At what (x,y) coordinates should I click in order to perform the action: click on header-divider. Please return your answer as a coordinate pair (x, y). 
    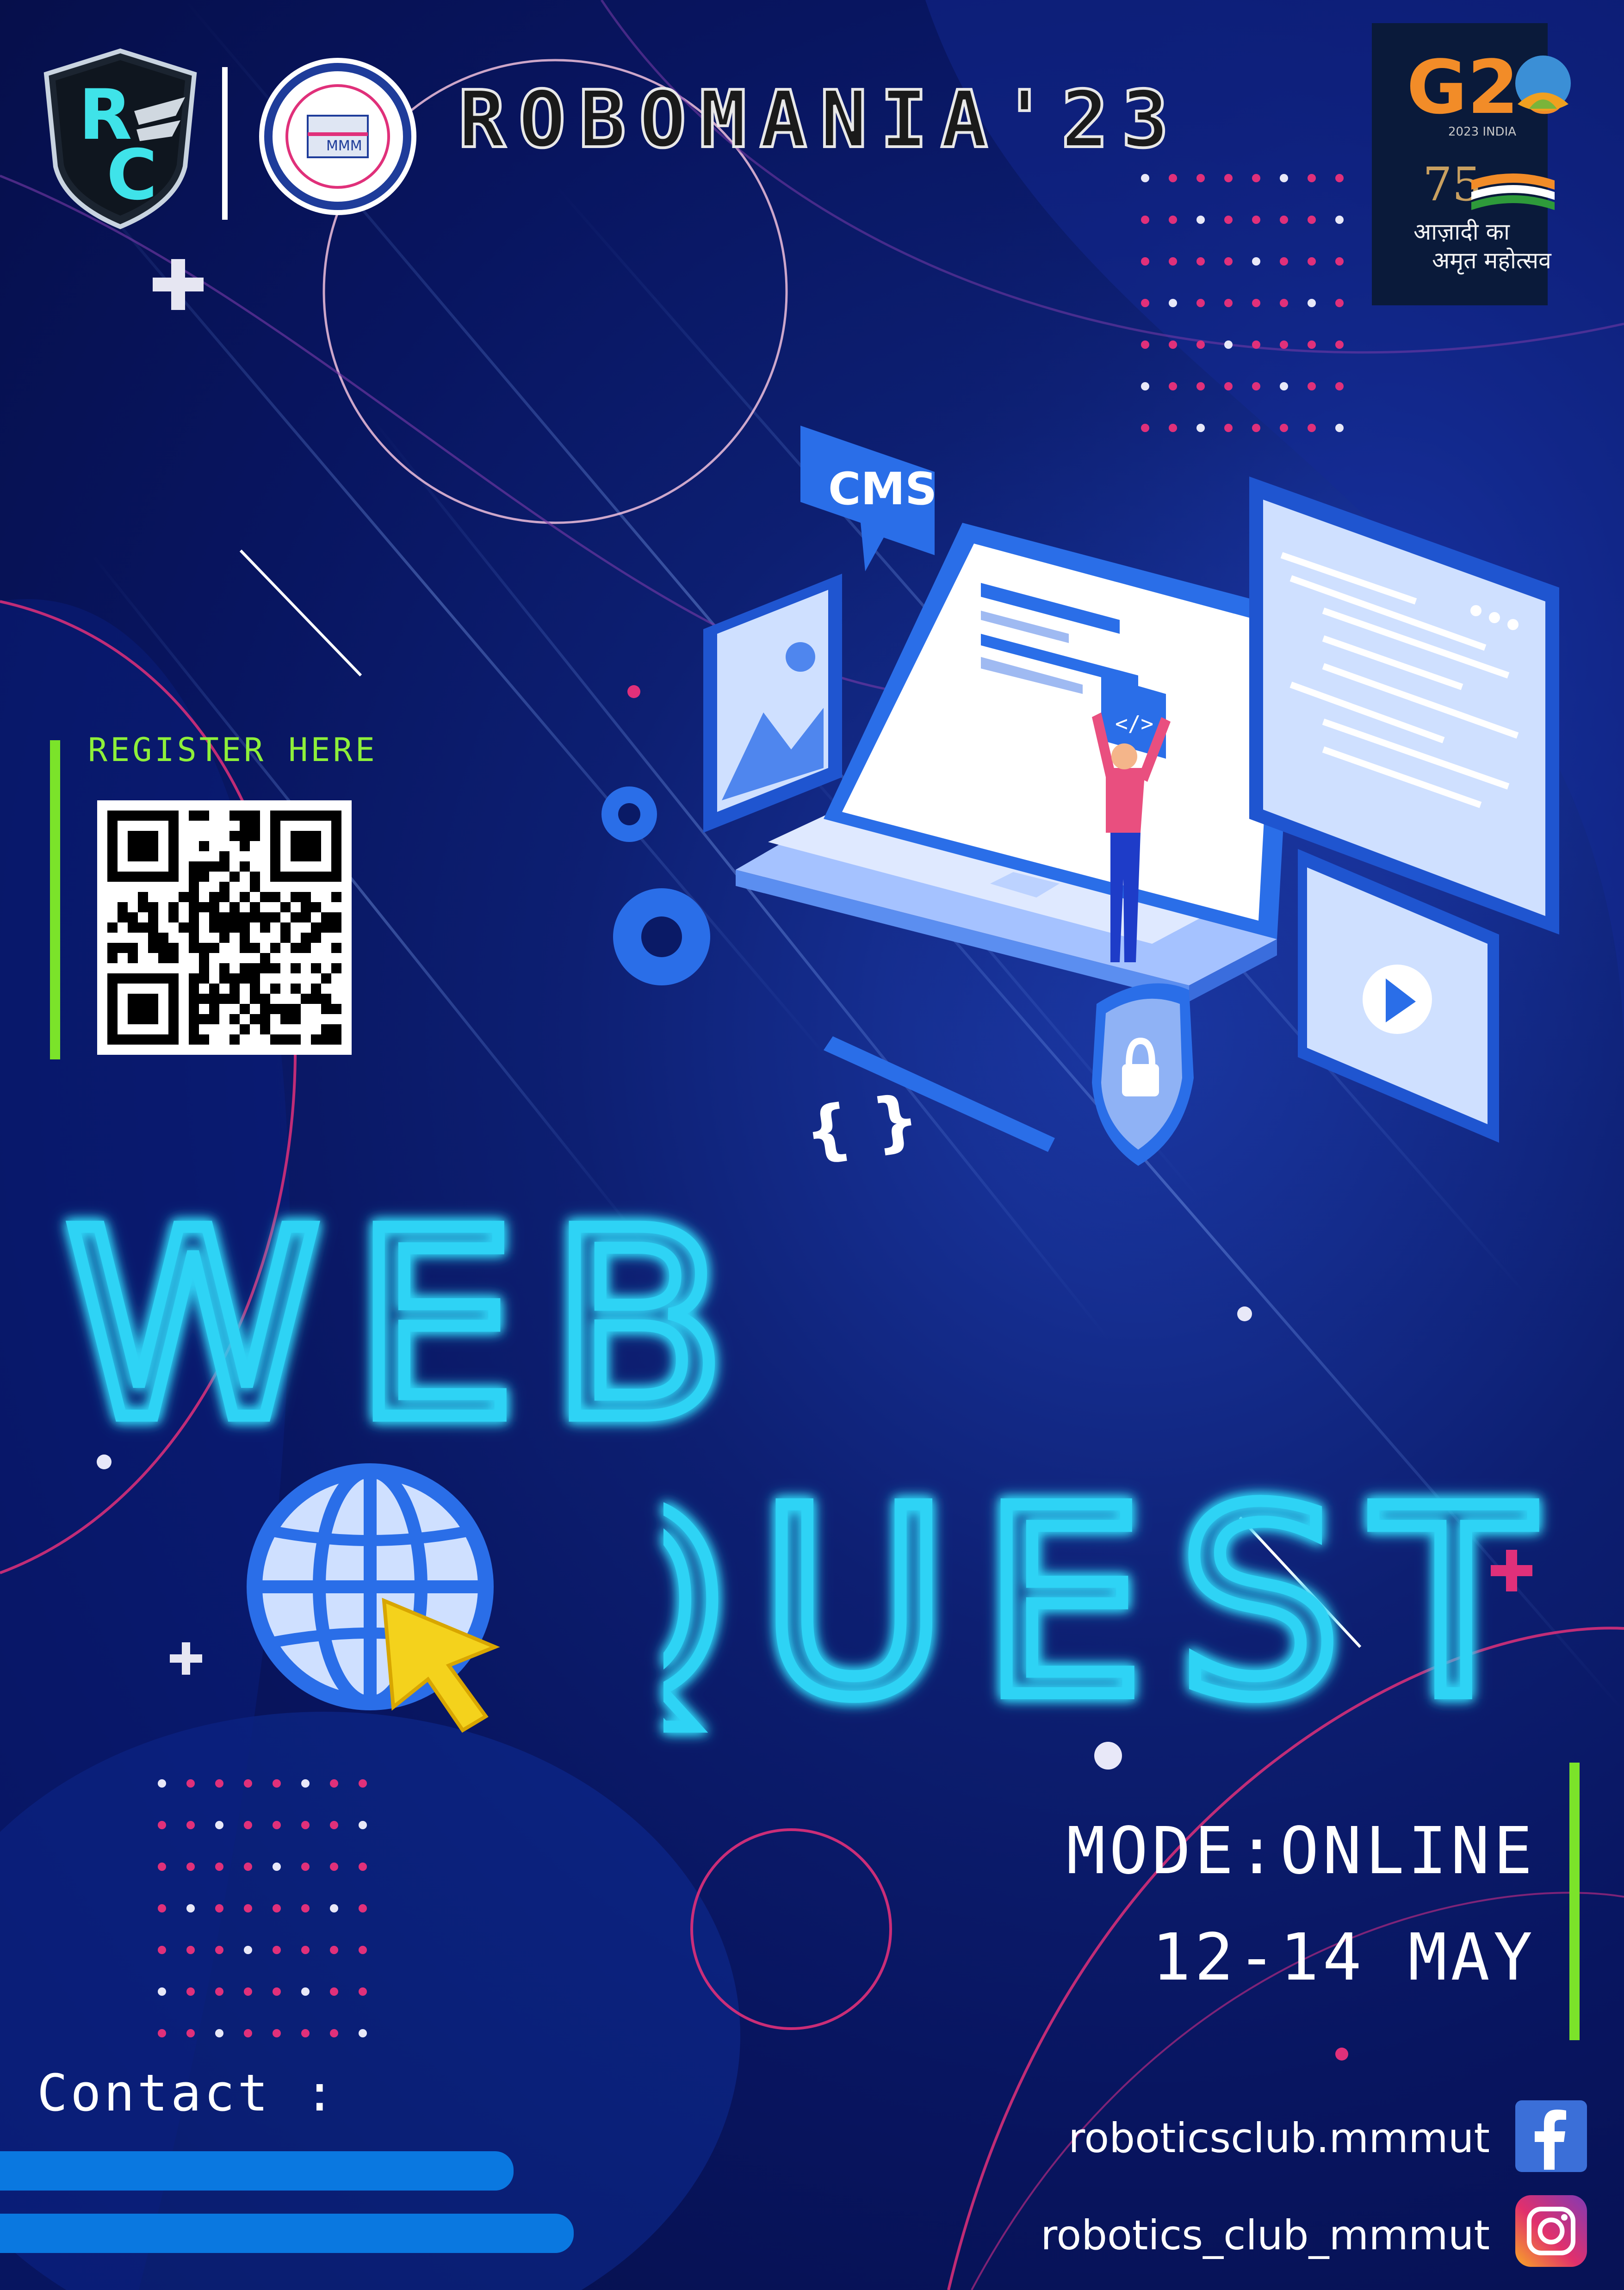
    Looking at the image, I should click on (225, 143).